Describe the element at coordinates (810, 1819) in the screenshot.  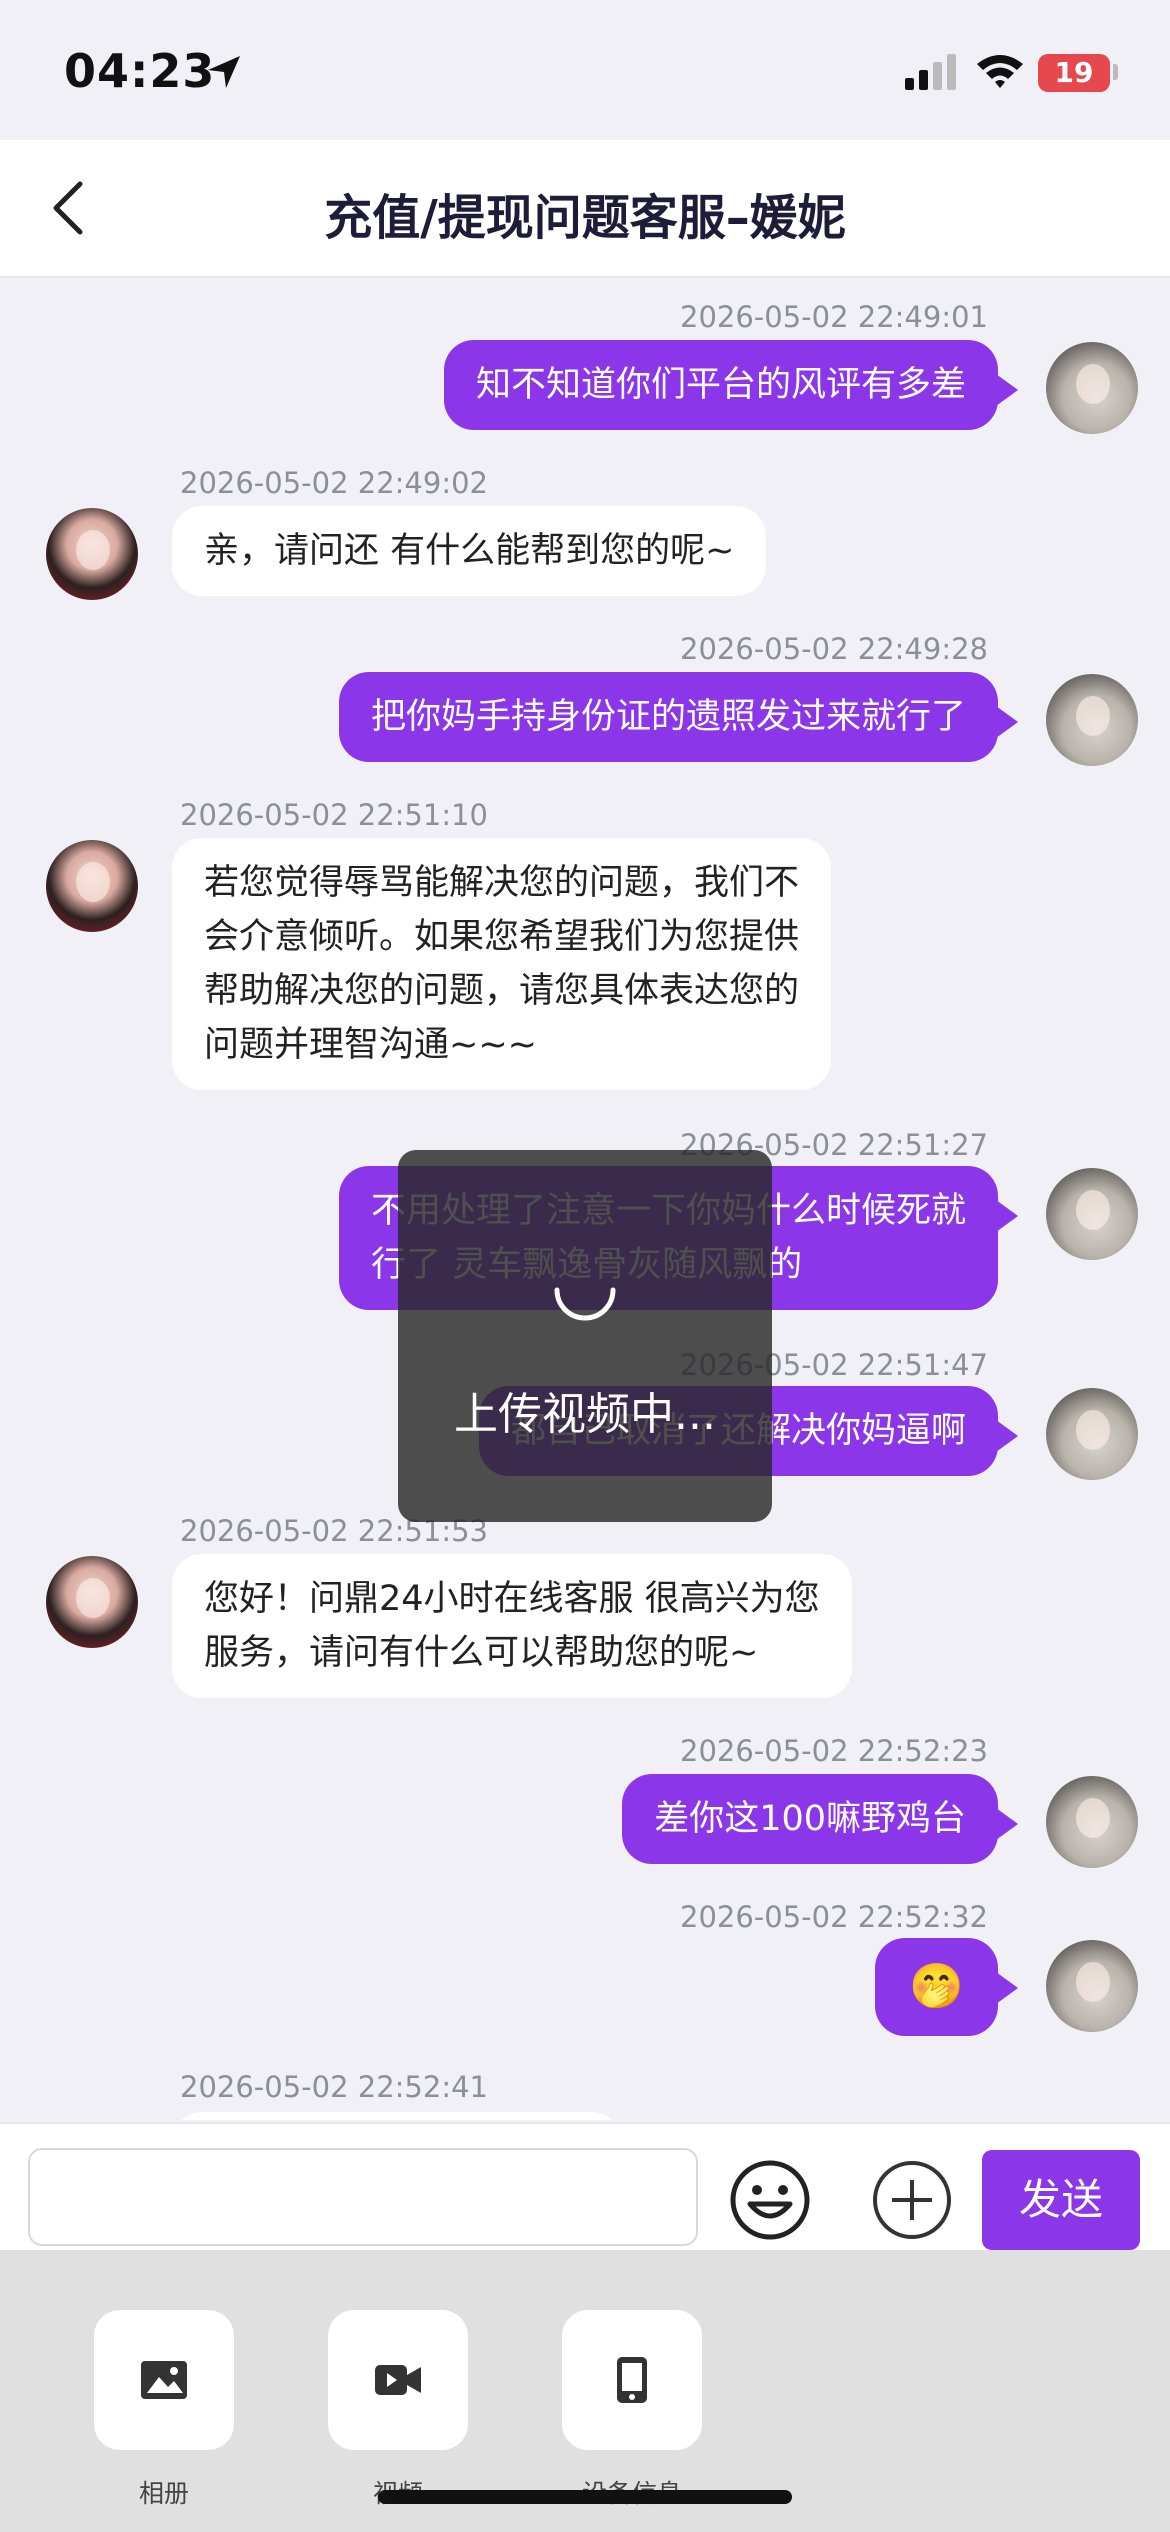
I see `message-text: 差你这100嘛野鸡台` at that location.